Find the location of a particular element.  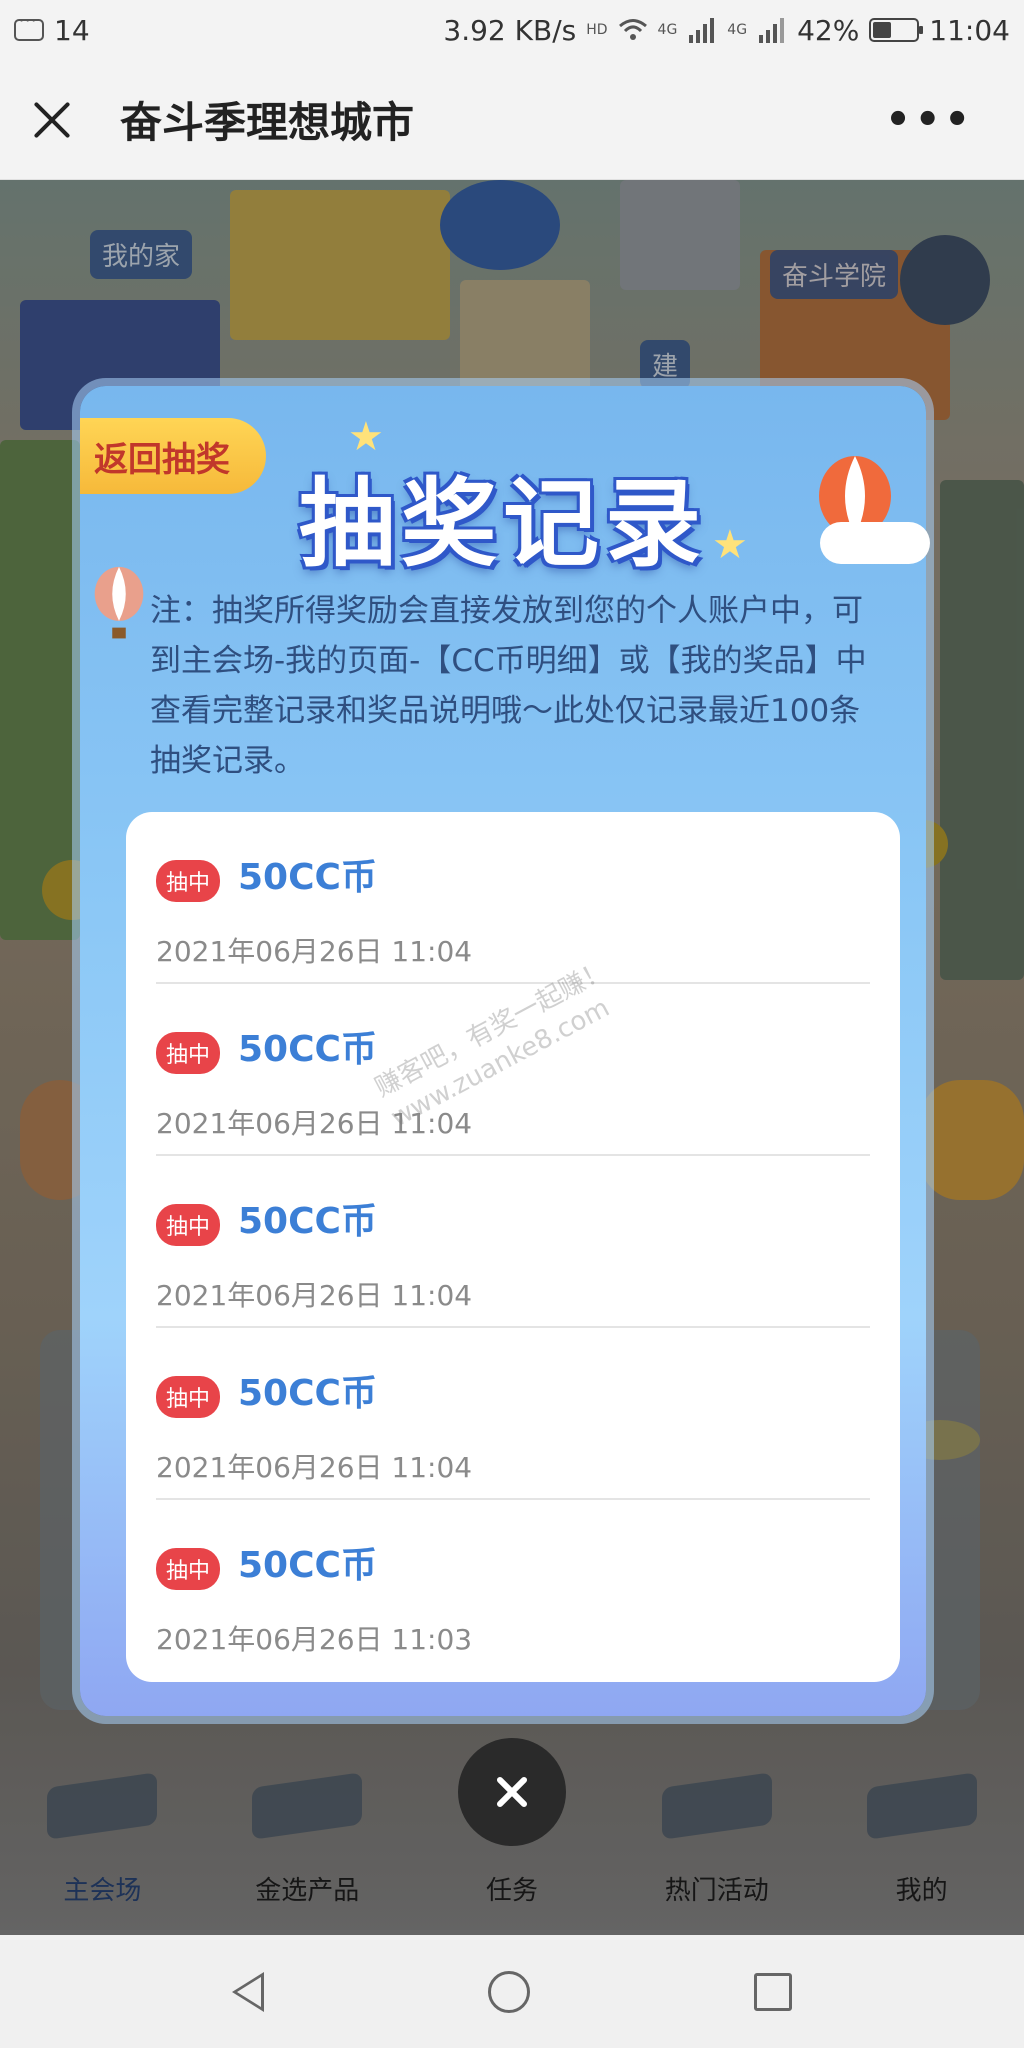

modal-title: 抽奖记录 is located at coordinates (503, 524).